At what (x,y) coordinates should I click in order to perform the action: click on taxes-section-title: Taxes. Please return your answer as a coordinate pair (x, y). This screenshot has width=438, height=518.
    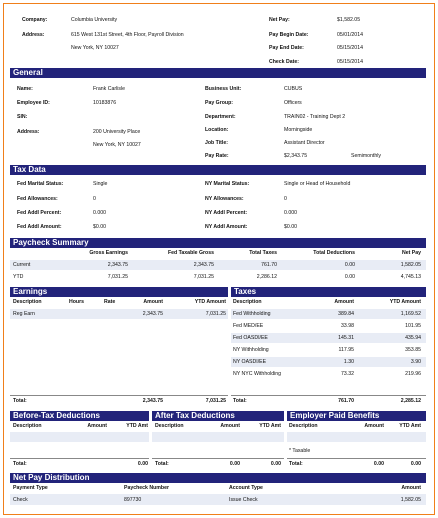
    Looking at the image, I should click on (328, 292).